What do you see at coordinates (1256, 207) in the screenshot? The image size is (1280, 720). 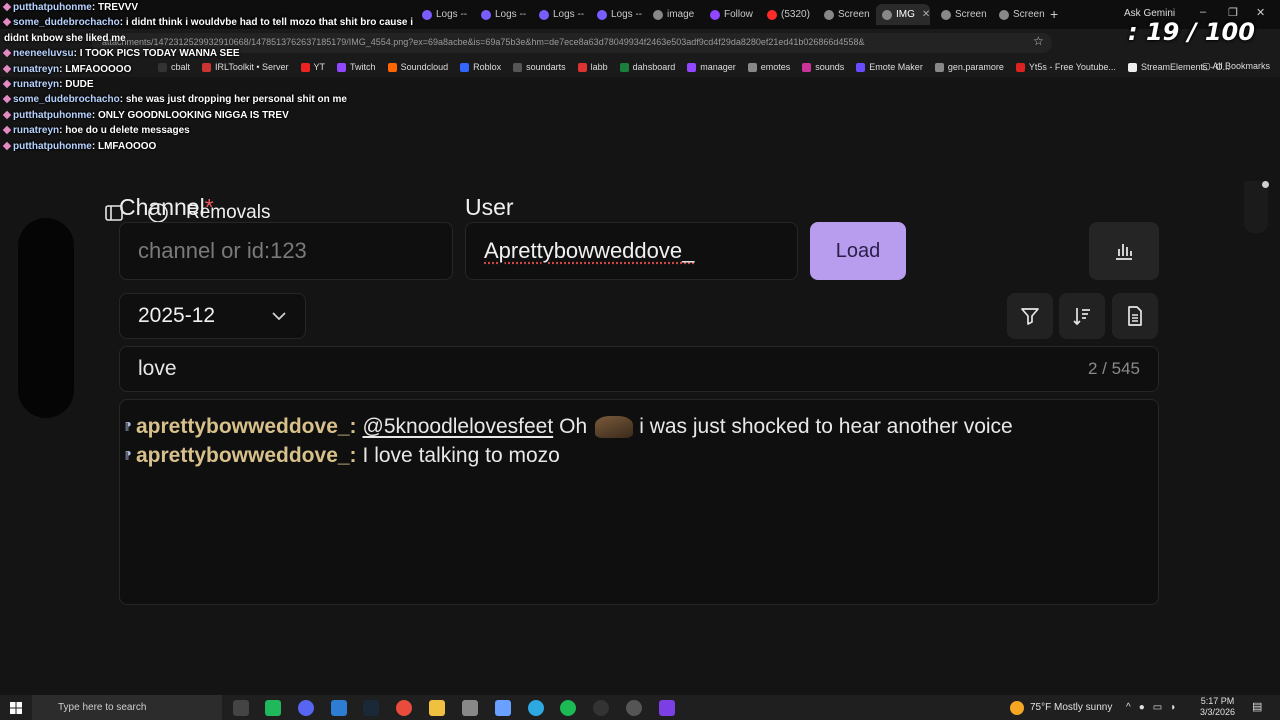 I see `scrollbar-thumb` at bounding box center [1256, 207].